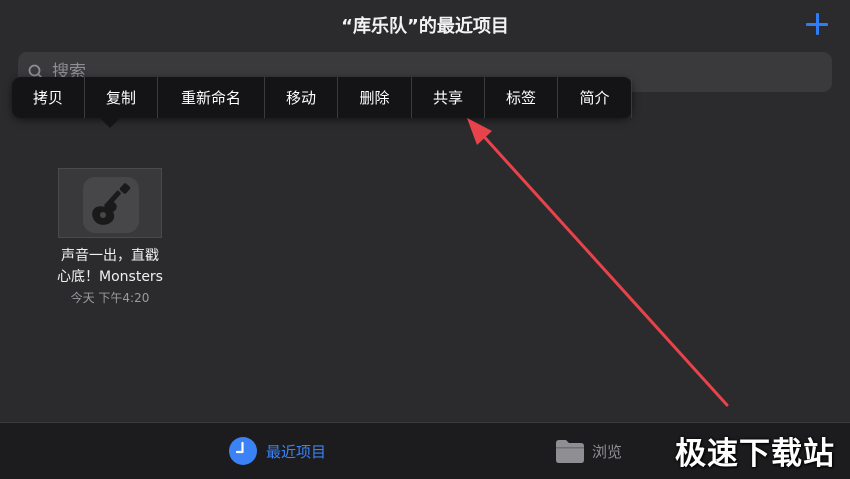 This screenshot has height=479, width=850. I want to click on tab-recent: 最近项目, so click(277, 451).